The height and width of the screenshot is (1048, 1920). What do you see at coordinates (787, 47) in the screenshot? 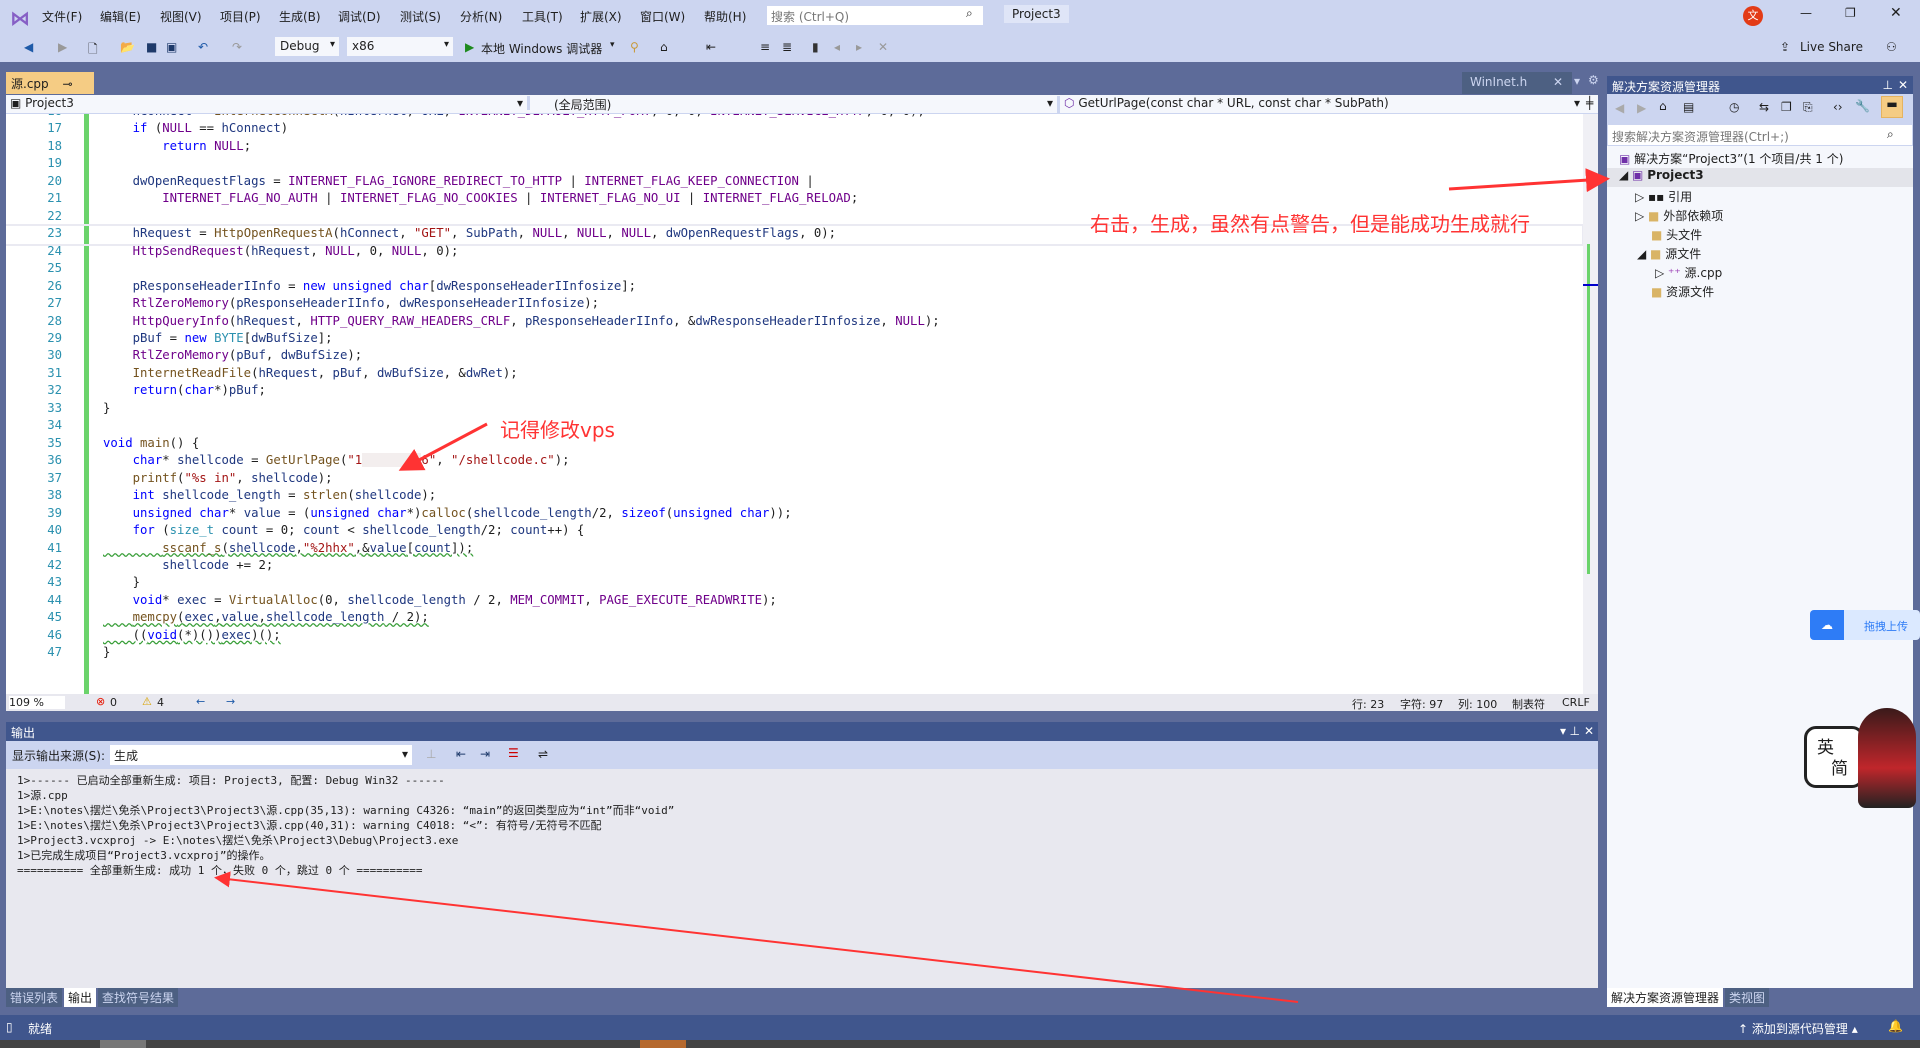
I see `uncomment-icon: ≣` at bounding box center [787, 47].